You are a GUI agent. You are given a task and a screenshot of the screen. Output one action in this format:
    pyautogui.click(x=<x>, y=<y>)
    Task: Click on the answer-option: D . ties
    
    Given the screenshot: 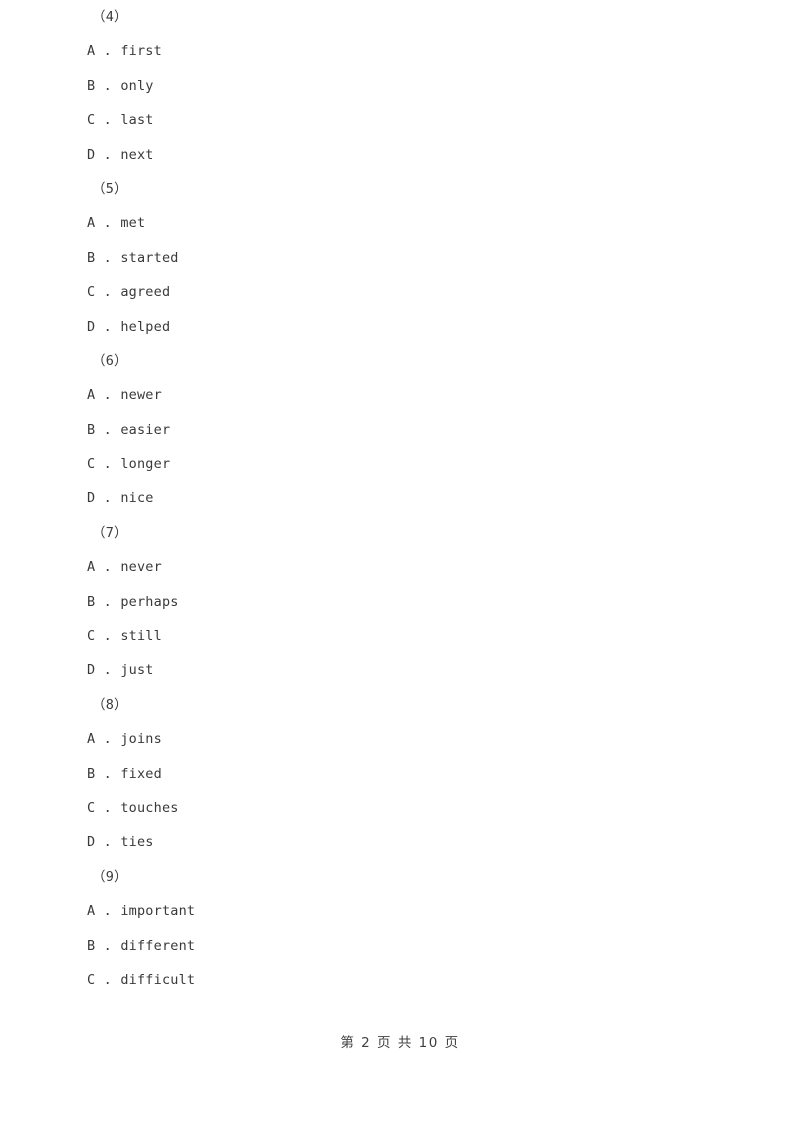 What is the action you would take?
    pyautogui.click(x=400, y=842)
    